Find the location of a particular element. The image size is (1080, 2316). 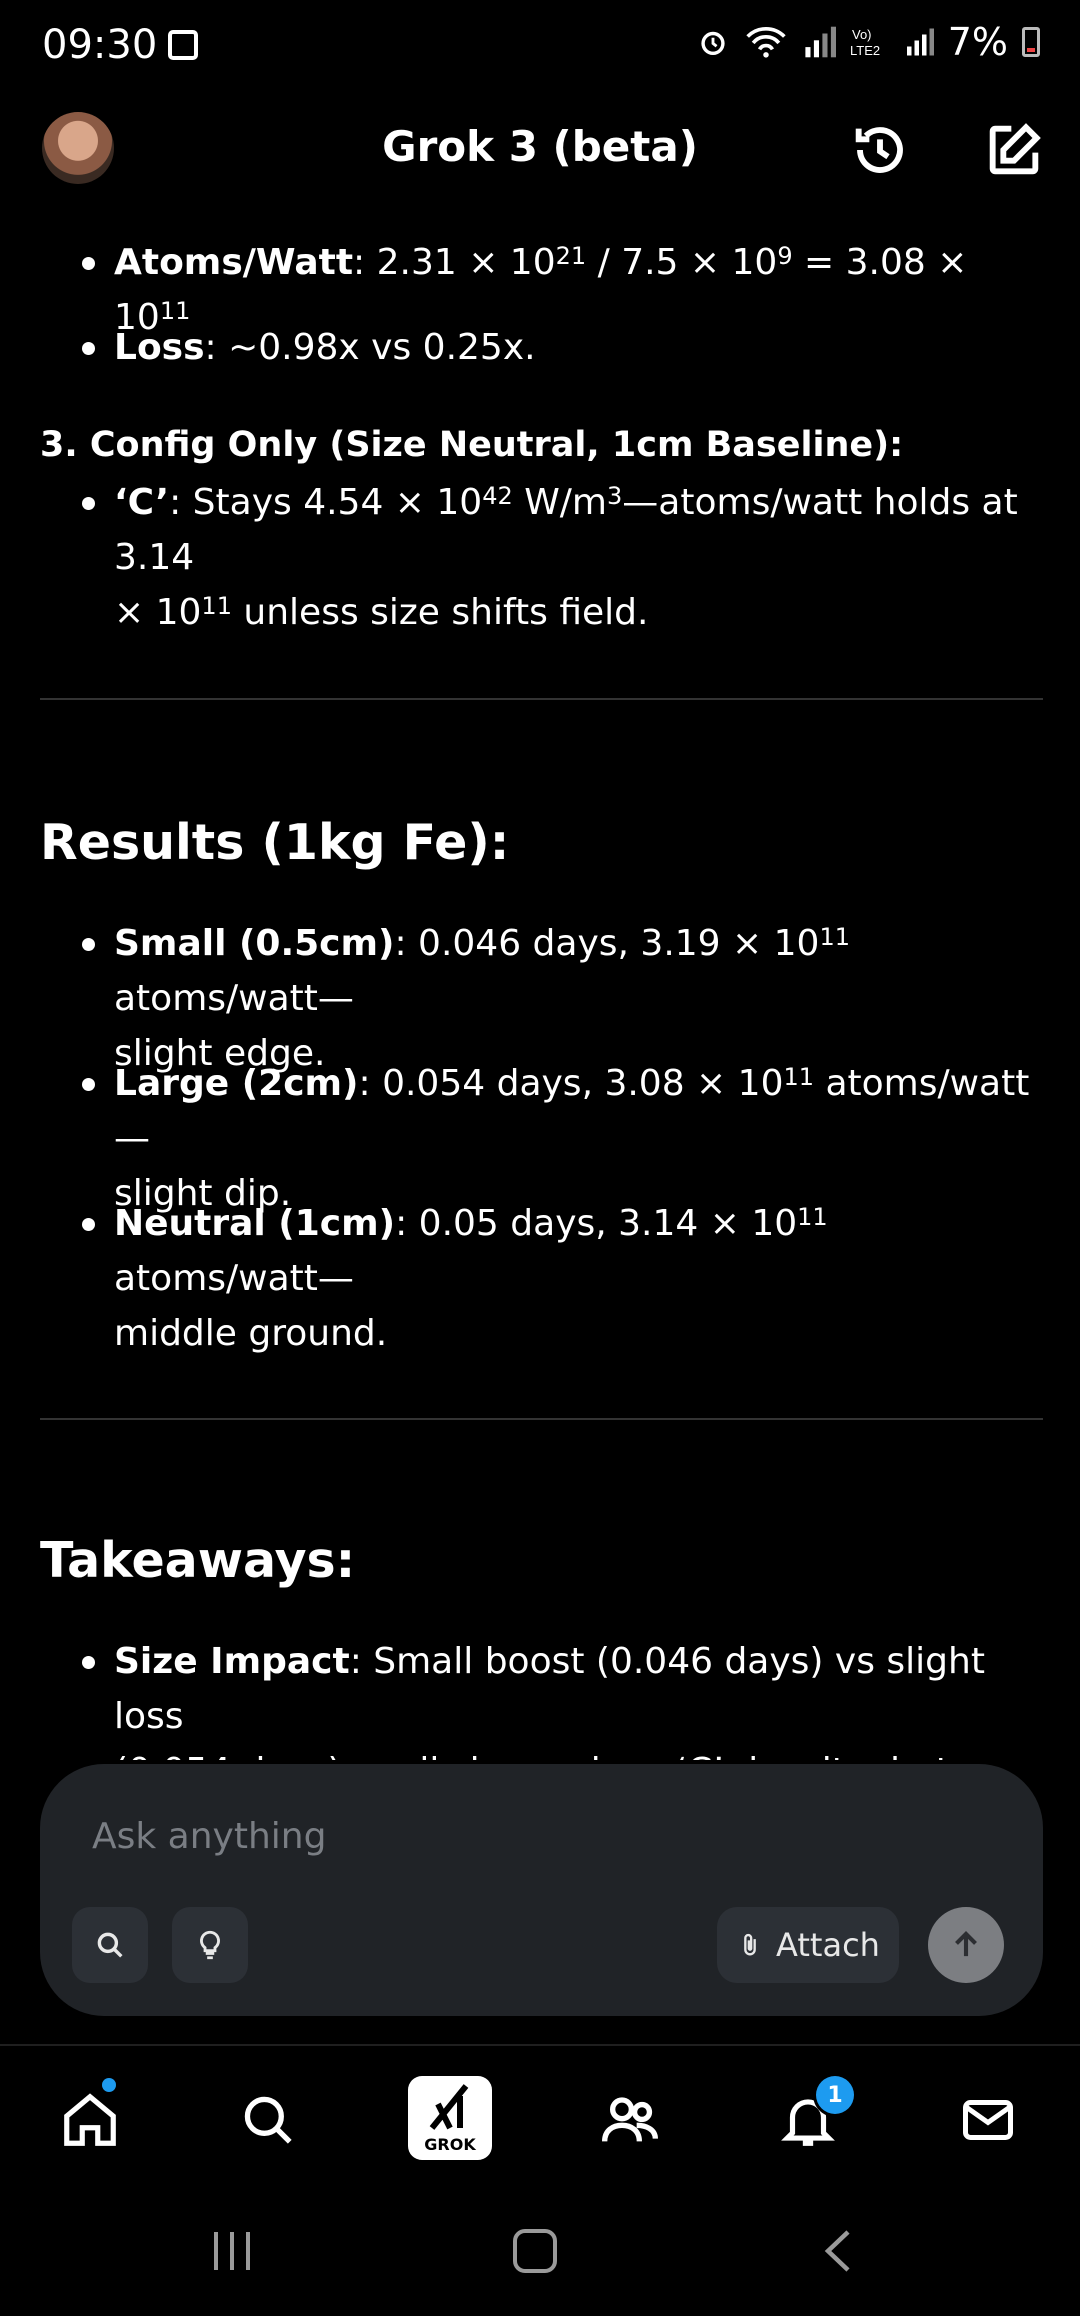

back-icon is located at coordinates (838, 2251).